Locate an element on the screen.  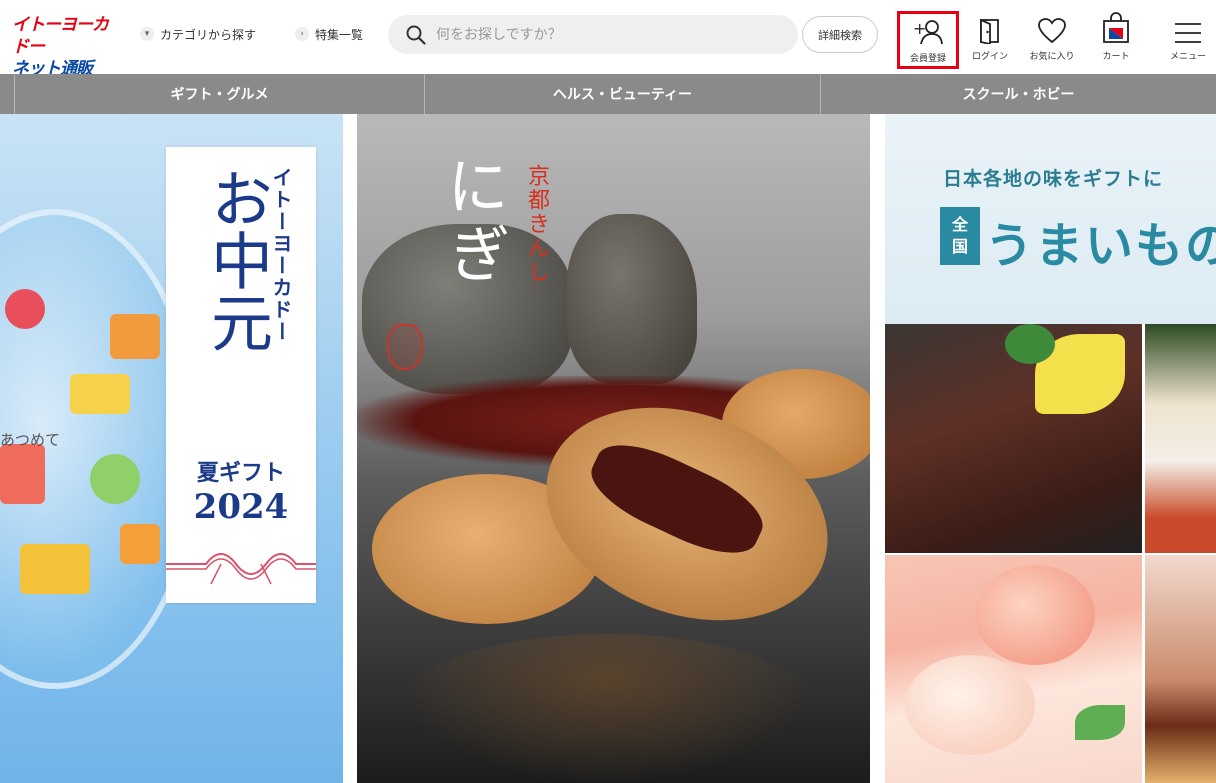
add-user-icon: + is located at coordinates (928, 32).